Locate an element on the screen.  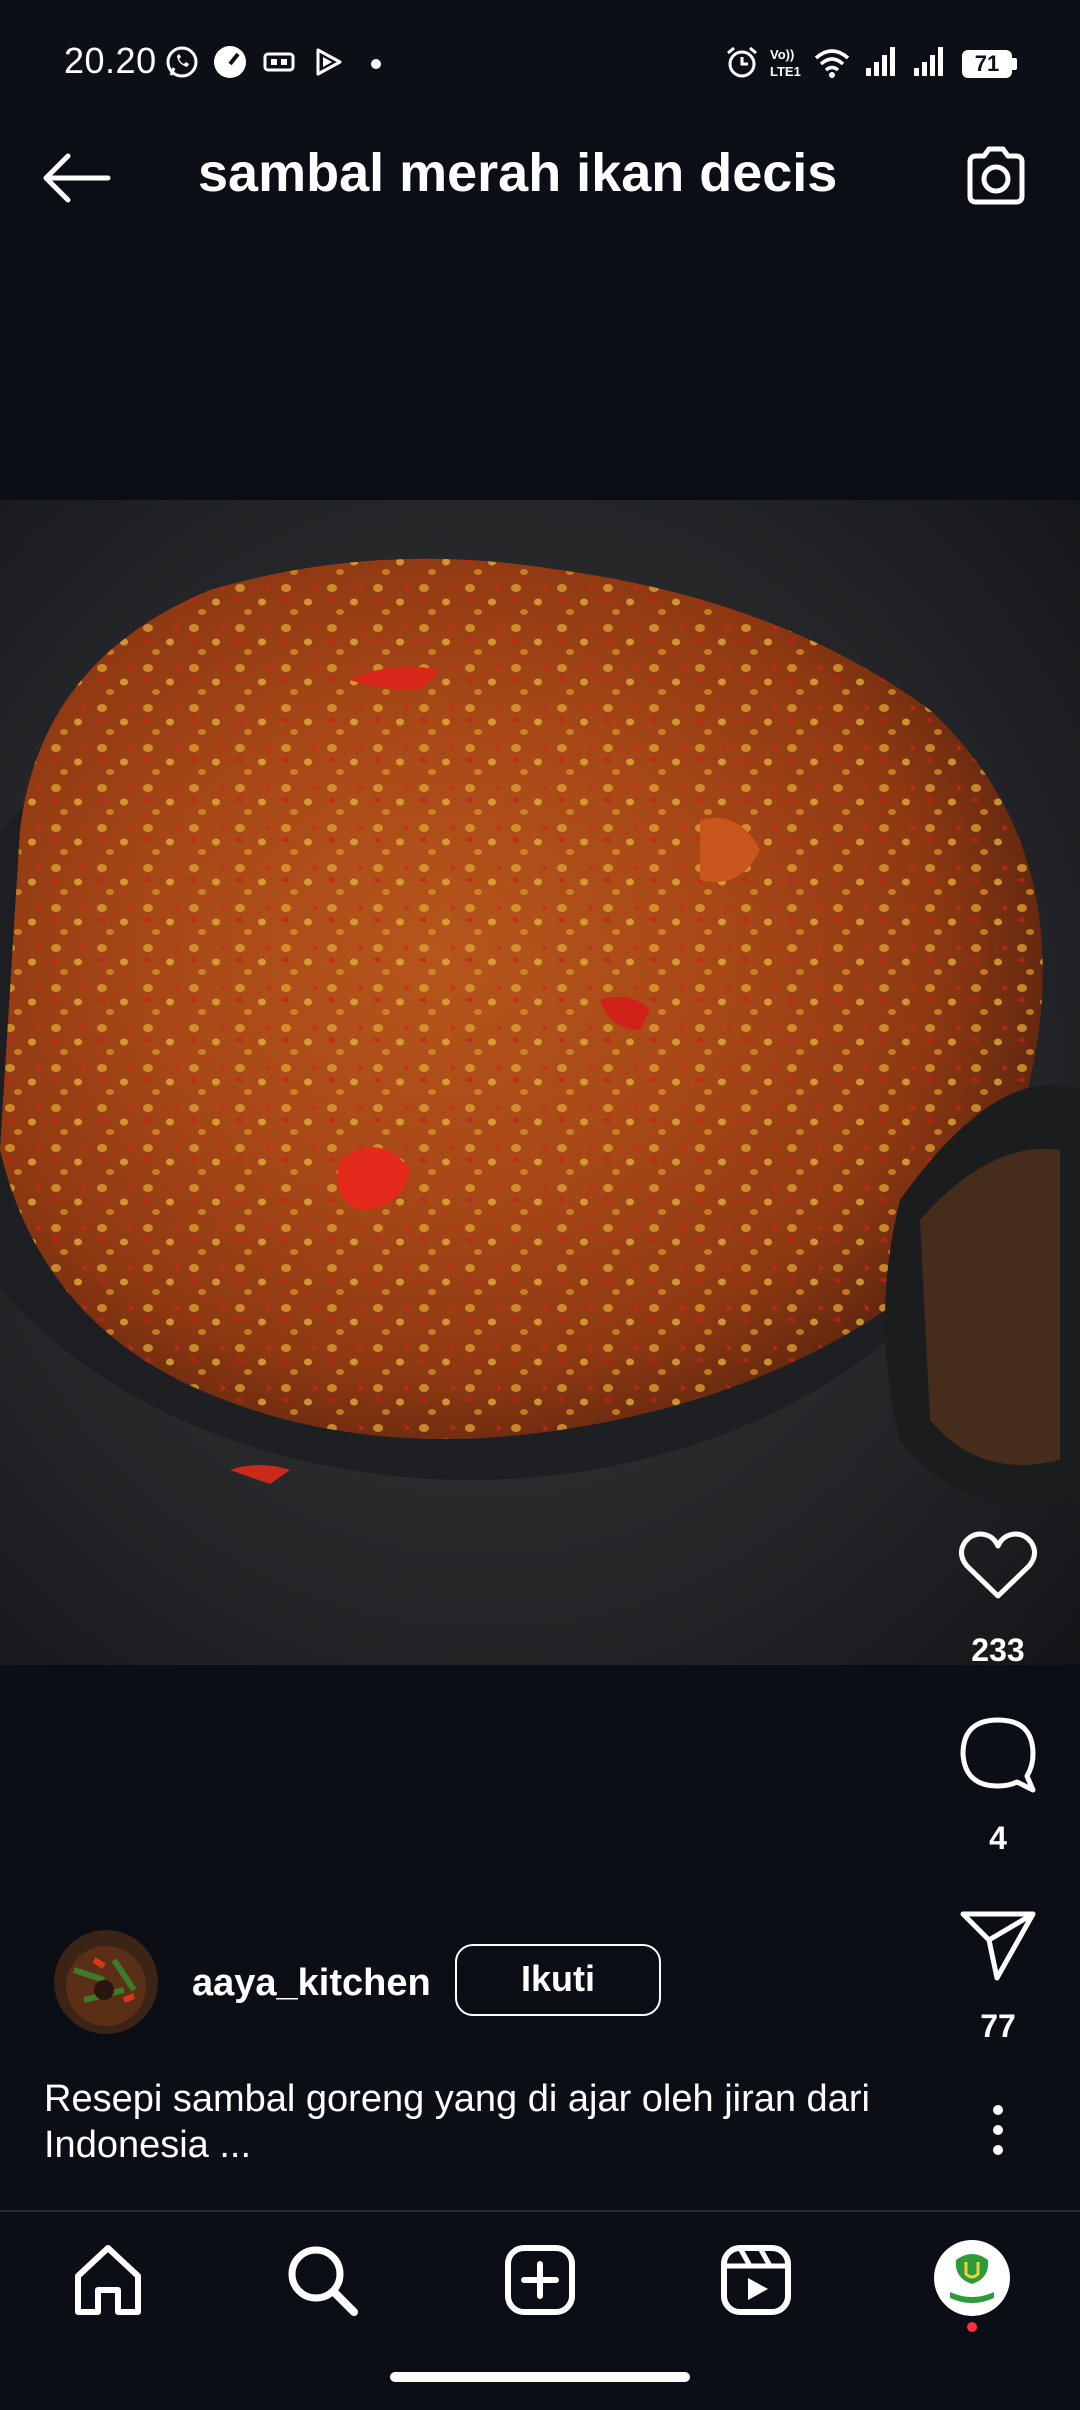
username: aaya_kitchen is located at coordinates (311, 1983).